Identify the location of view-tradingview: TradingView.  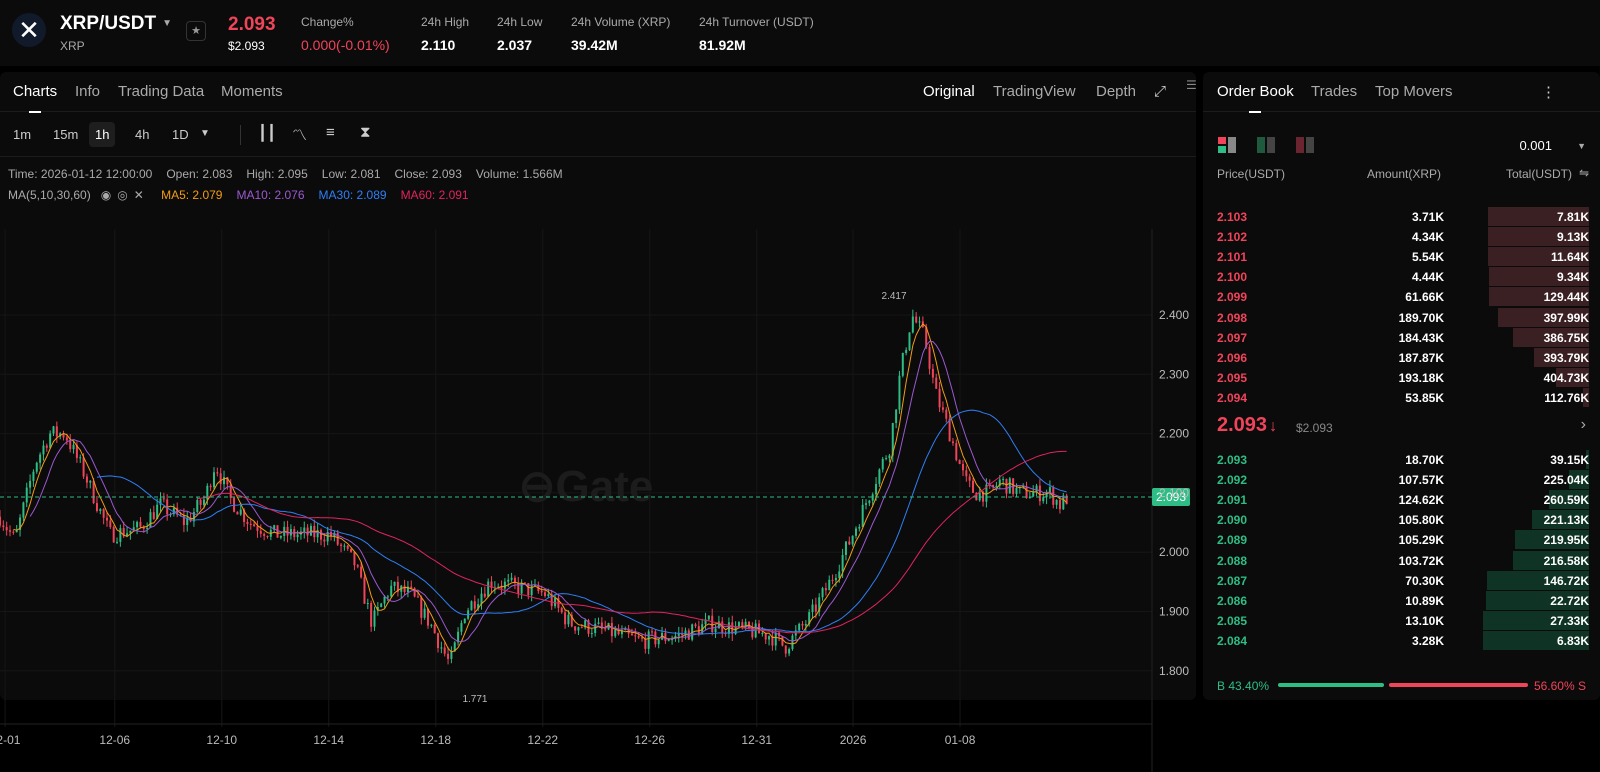
(1034, 91).